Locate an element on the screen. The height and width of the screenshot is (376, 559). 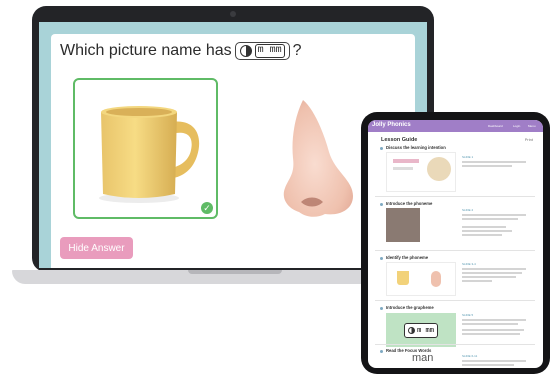
lesson-guide-title: Lesson Guide is located at coordinates (399, 140).